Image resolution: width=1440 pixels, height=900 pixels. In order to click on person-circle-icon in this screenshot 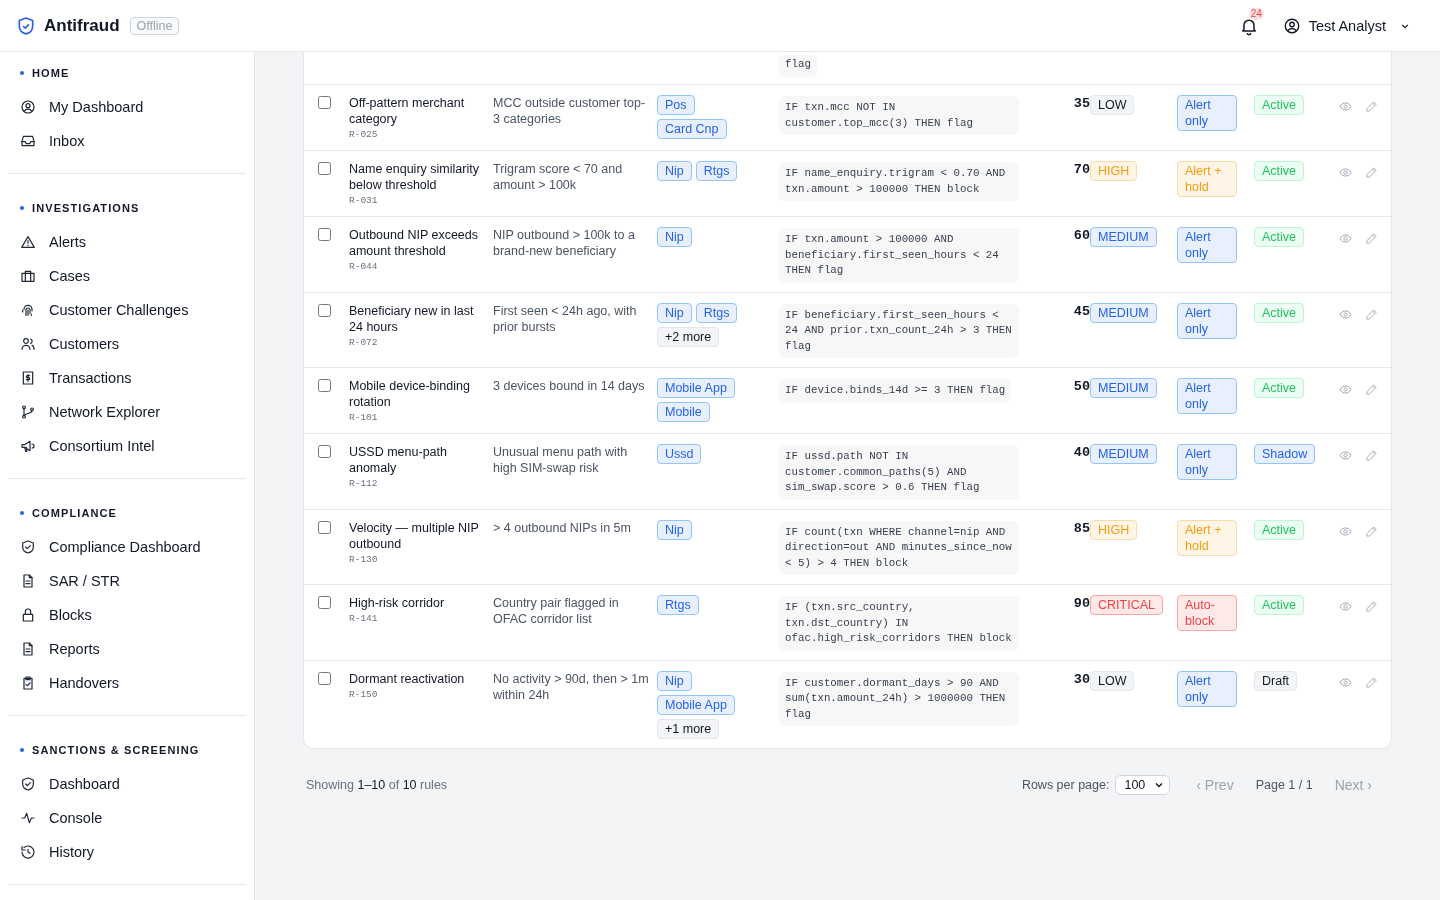, I will do `click(1291, 25)`.